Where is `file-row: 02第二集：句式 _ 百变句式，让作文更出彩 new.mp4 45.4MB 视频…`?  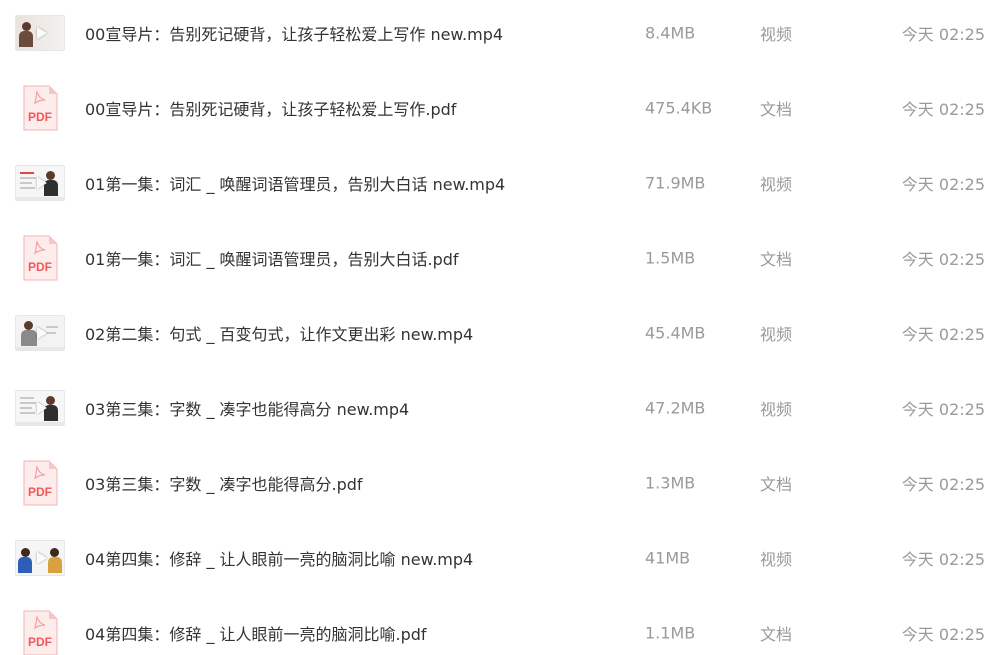
file-row: 02第二集：句式 _ 百变句式，让作文更出彩 new.mp4 45.4MB 视频… is located at coordinates (500, 332).